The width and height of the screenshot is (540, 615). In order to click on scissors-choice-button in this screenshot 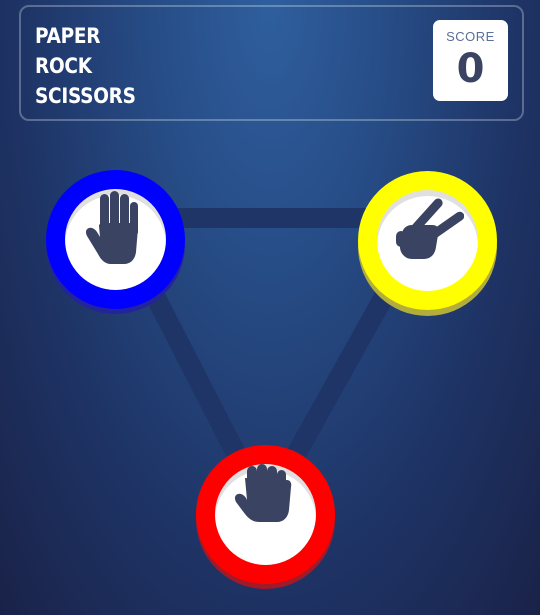, I will do `click(427, 240)`.